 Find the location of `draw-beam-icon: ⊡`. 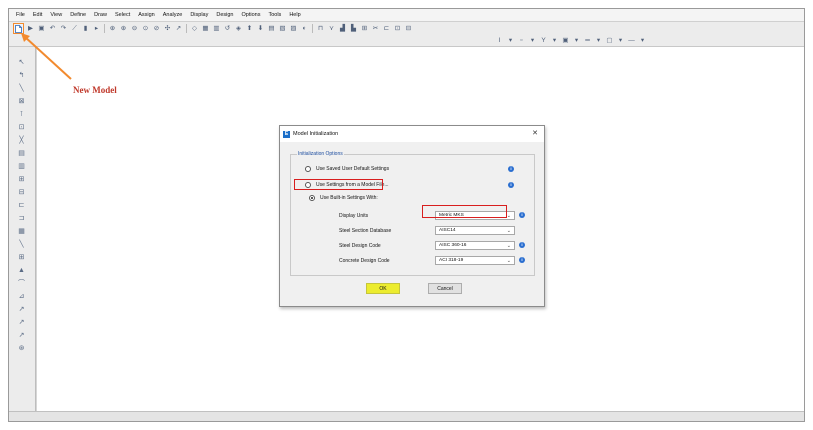

draw-beam-icon: ⊡ is located at coordinates (21, 127).